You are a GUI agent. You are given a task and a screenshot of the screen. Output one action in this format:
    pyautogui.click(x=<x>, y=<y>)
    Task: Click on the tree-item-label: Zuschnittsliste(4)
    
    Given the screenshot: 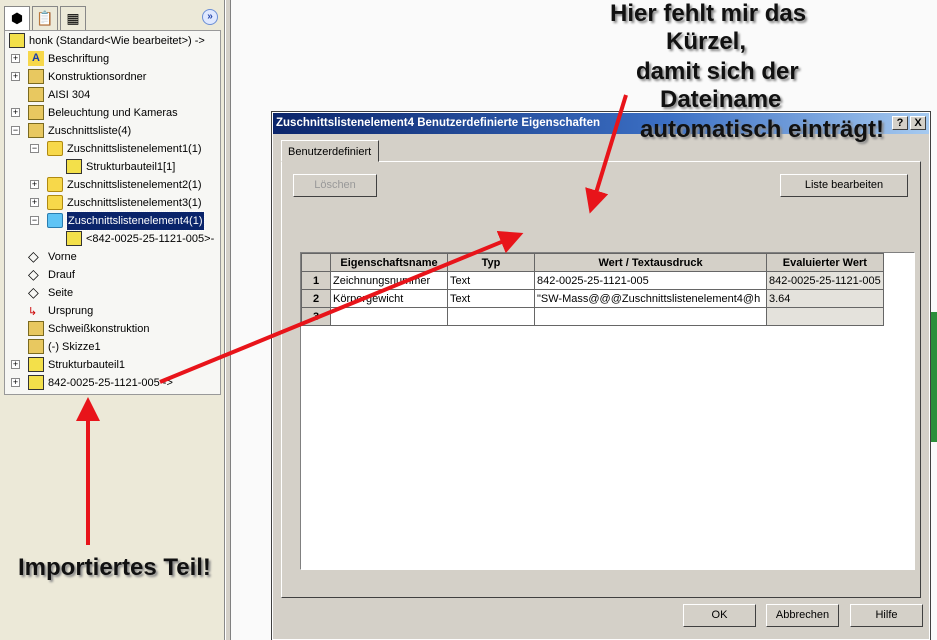 What is the action you would take?
    pyautogui.click(x=90, y=131)
    